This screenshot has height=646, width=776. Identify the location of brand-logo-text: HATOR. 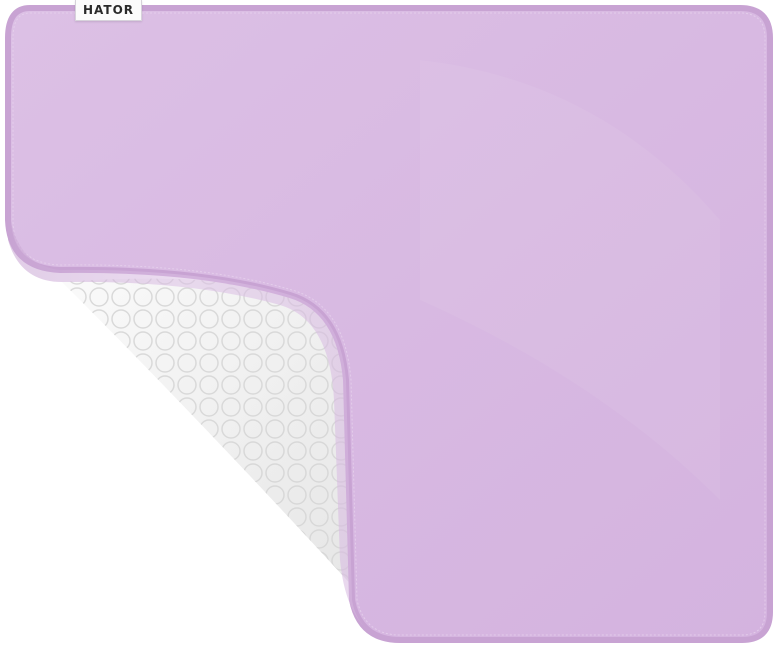
(108, 10).